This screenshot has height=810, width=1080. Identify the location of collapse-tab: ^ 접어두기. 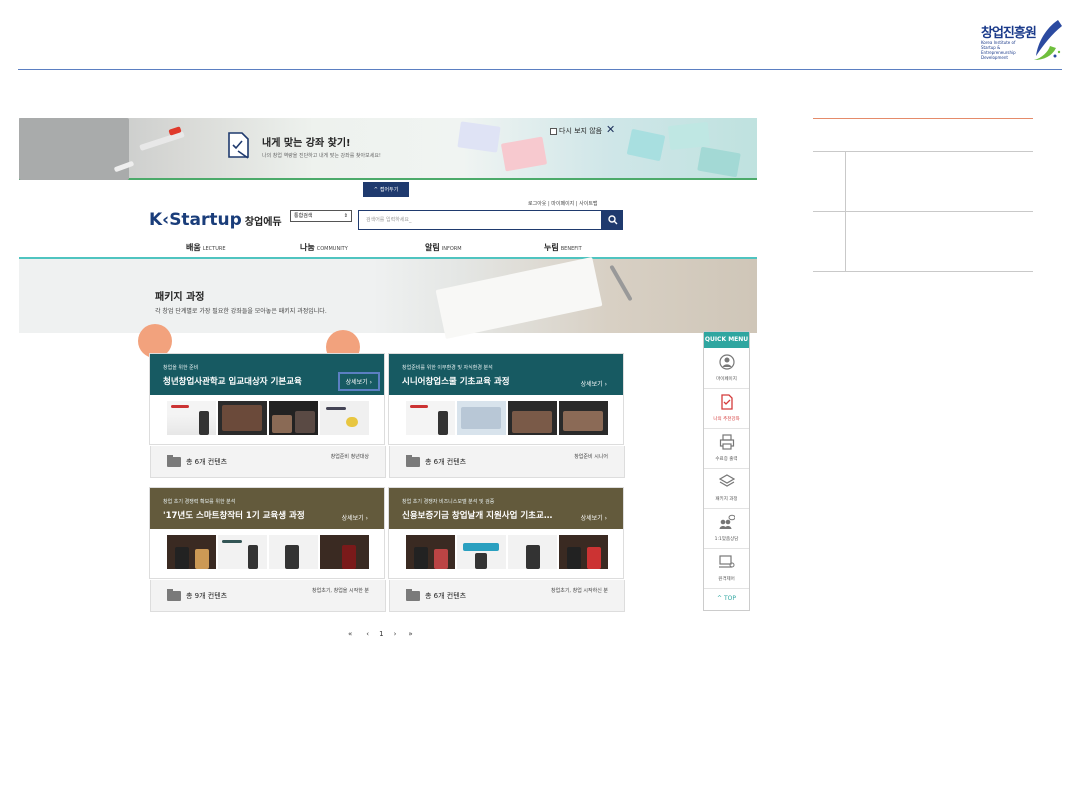
(386, 189).